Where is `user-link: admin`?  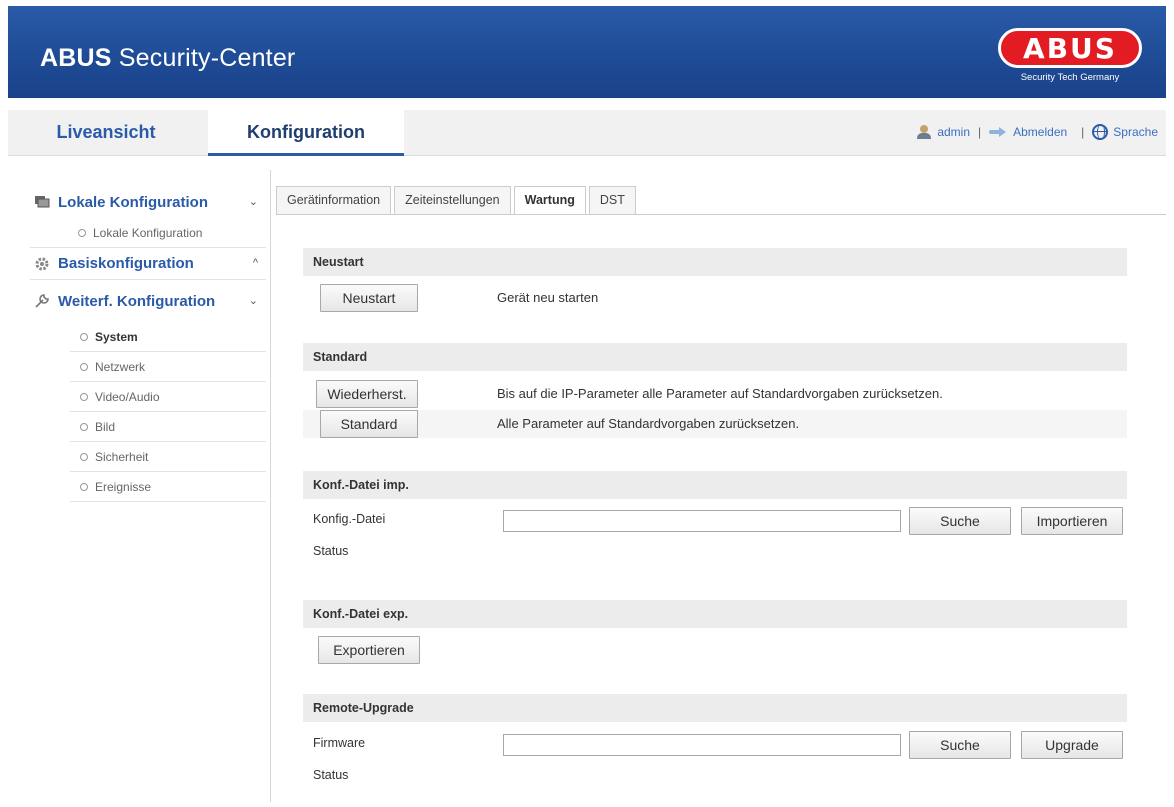
user-link: admin is located at coordinates (943, 132).